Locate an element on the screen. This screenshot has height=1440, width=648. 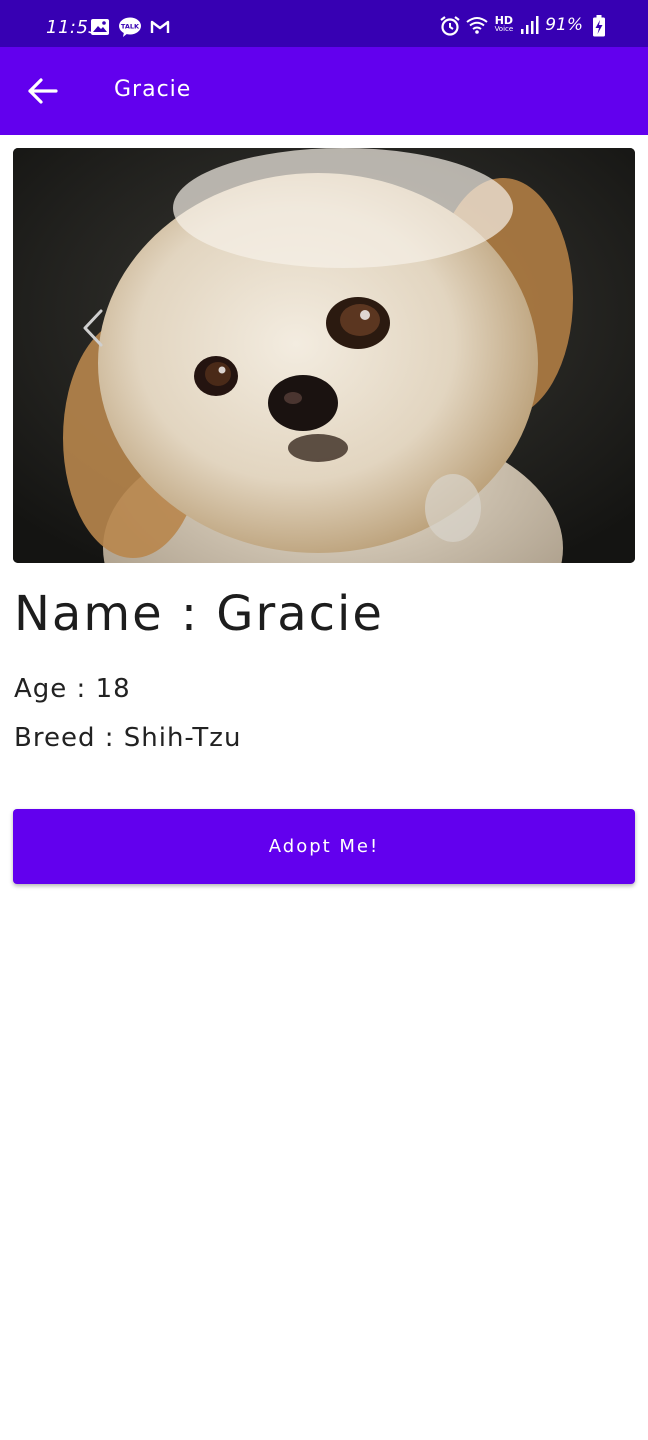
kakaotalk-icon: TALK is located at coordinates (130, 27).